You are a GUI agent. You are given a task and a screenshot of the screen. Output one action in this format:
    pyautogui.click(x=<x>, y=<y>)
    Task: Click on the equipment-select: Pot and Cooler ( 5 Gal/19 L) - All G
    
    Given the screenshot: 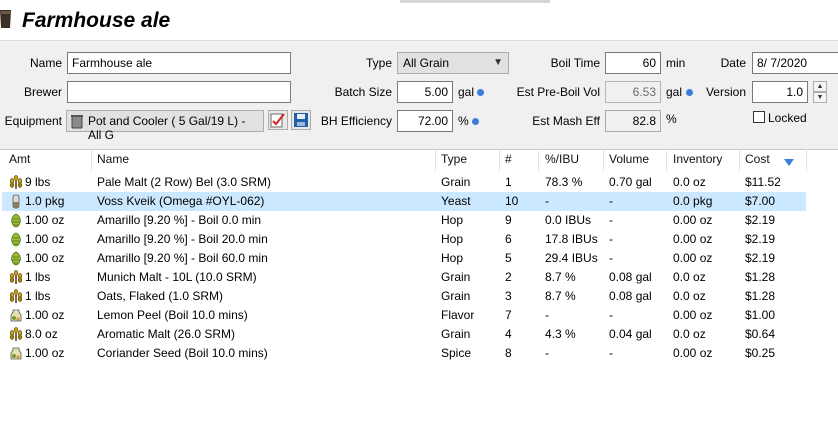 What is the action you would take?
    pyautogui.click(x=165, y=126)
    